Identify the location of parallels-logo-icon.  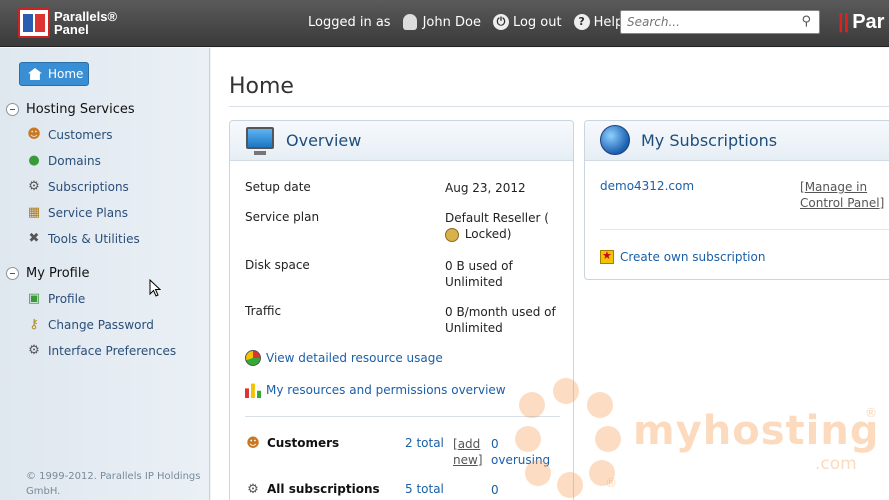
(34, 23).